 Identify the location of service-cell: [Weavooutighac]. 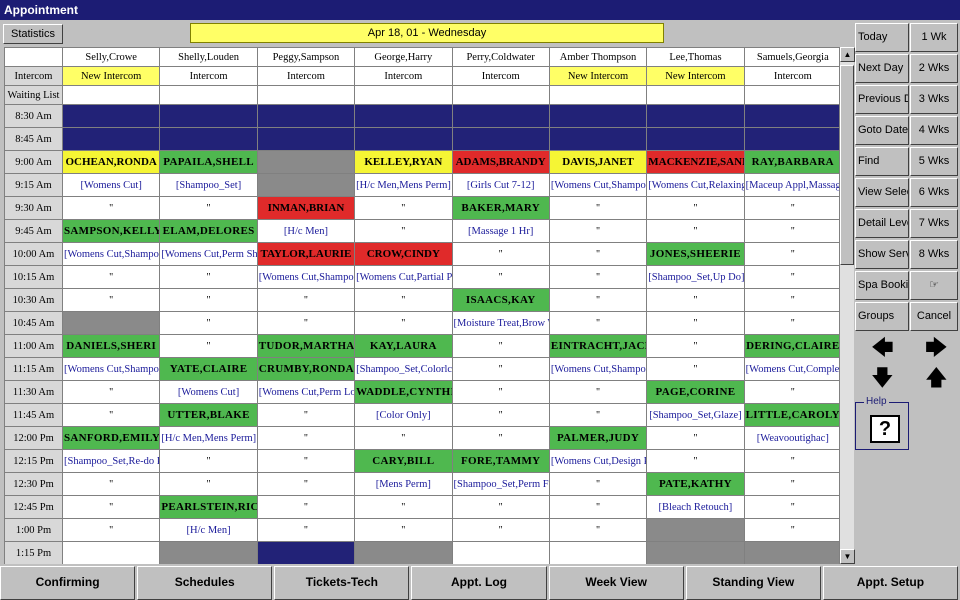
(791, 438).